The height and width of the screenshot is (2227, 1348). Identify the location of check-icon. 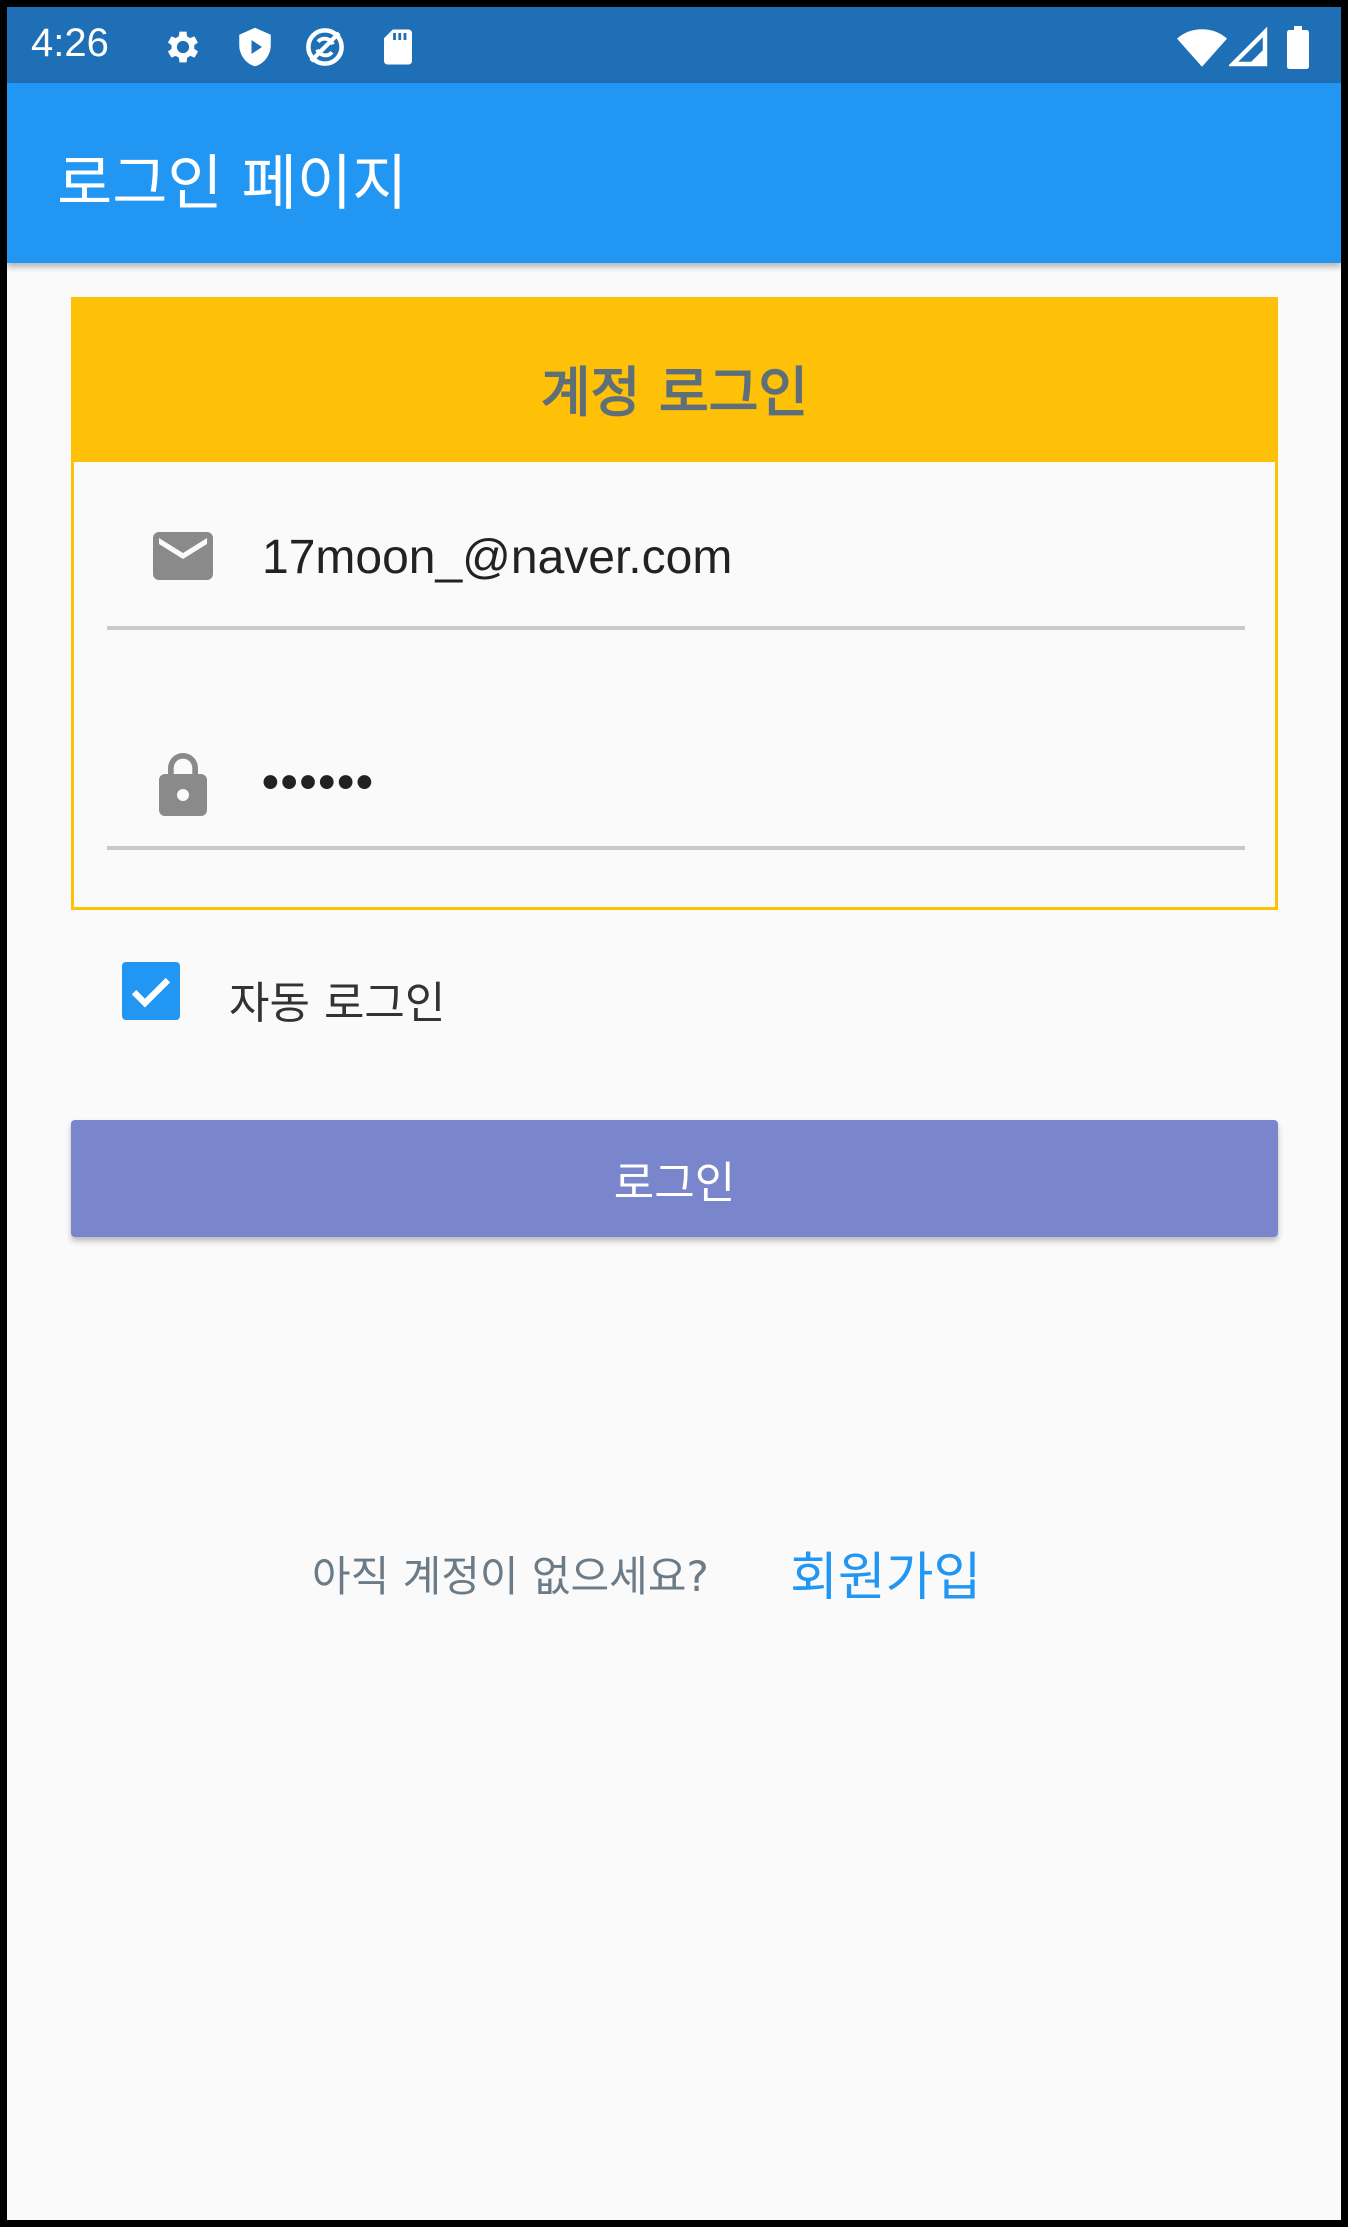
(151, 992).